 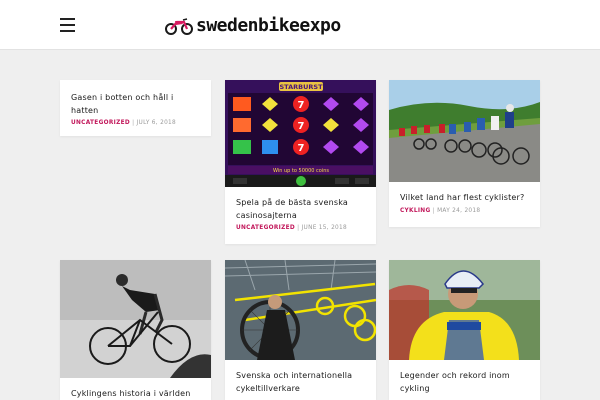 I want to click on post-meta: CYKLING | MAY 24, 2018, so click(x=440, y=210).